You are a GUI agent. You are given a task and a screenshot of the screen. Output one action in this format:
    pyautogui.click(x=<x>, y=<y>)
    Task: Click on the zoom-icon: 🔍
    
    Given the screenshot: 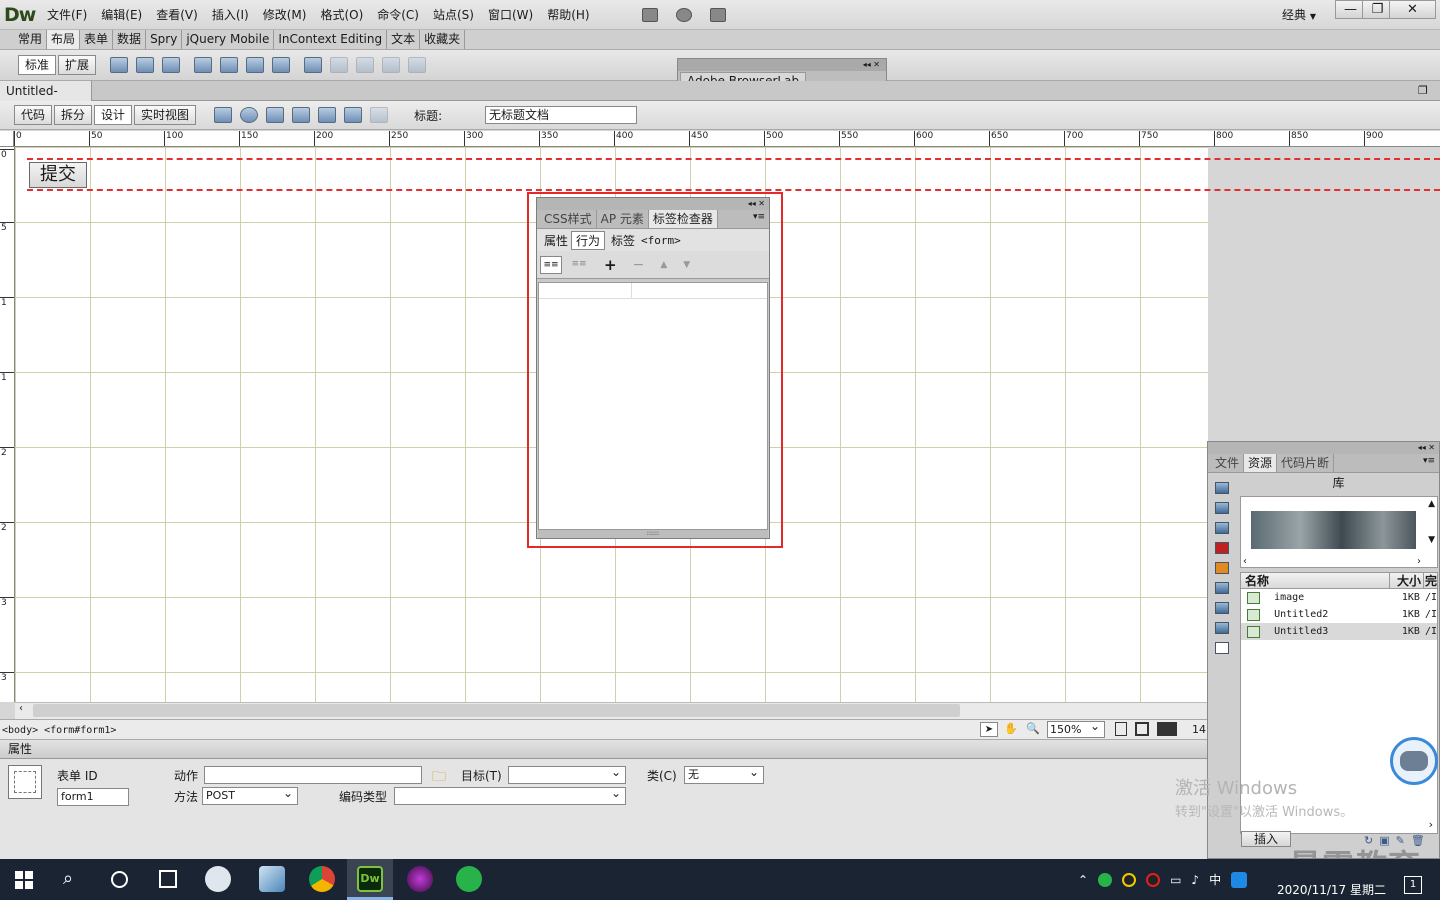 What is the action you would take?
    pyautogui.click(x=1033, y=729)
    